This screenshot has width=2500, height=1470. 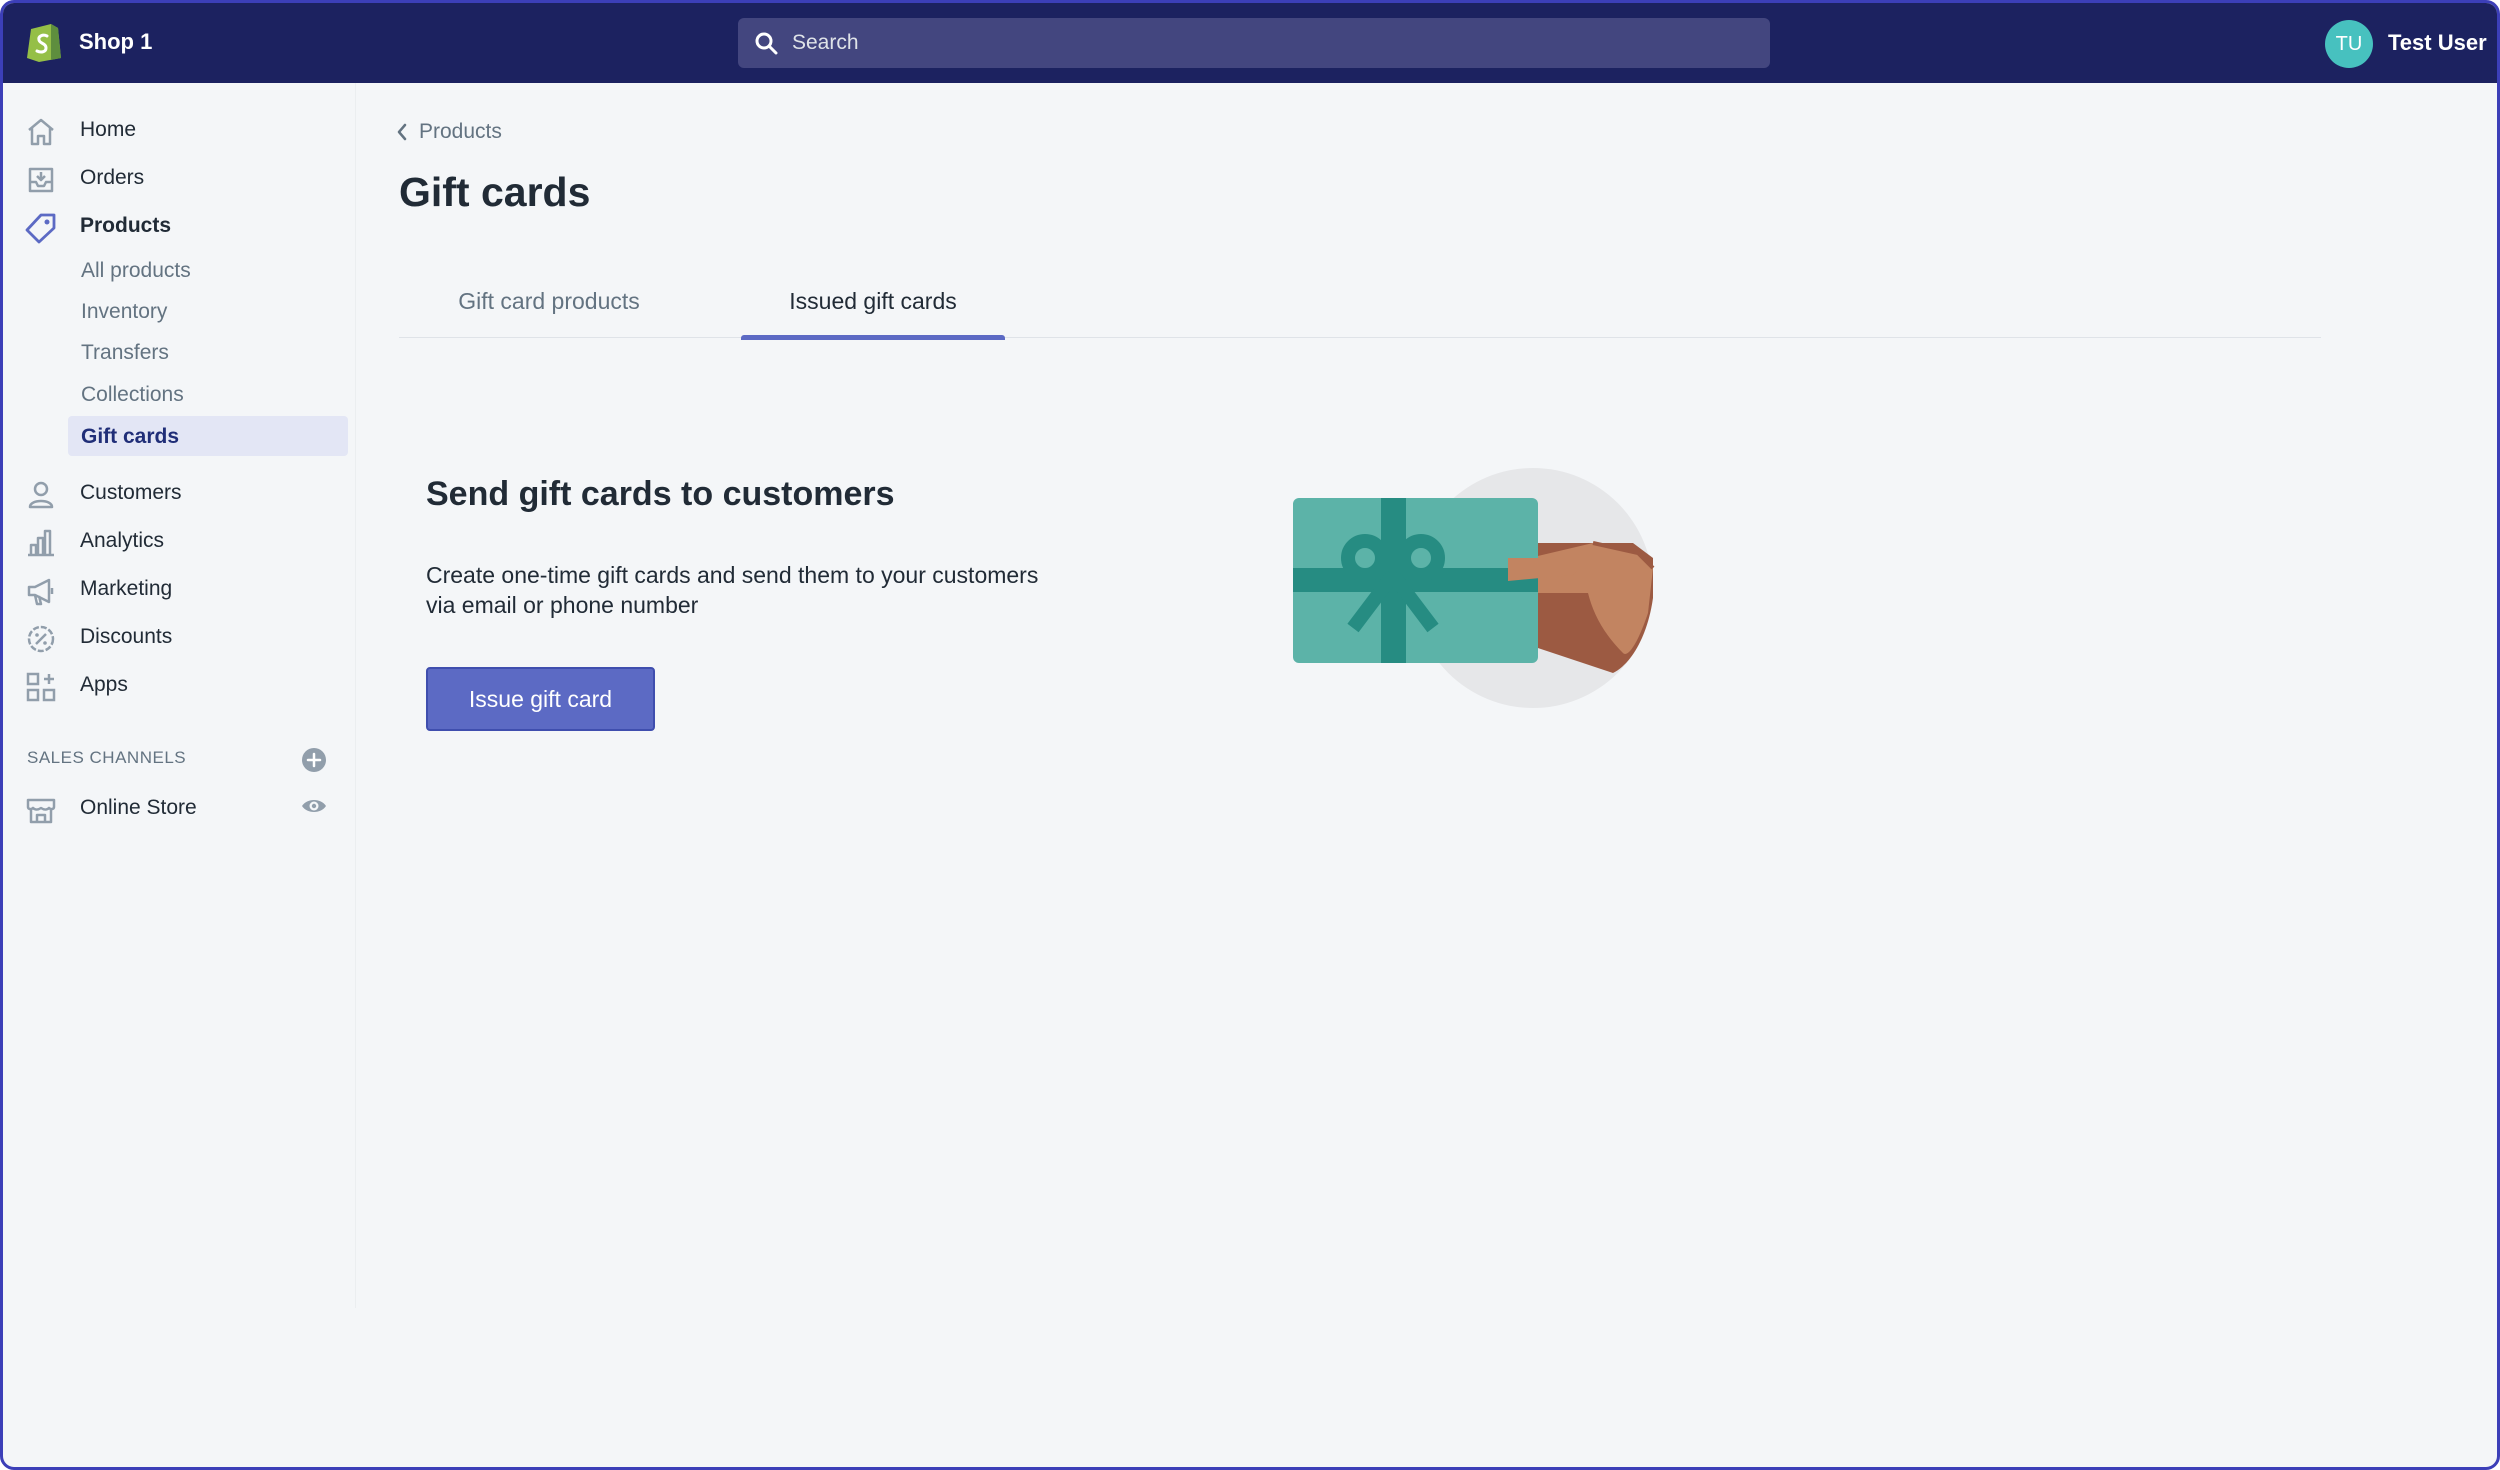 What do you see at coordinates (660, 494) in the screenshot?
I see `empty-state-heading: Send gift cards to customers` at bounding box center [660, 494].